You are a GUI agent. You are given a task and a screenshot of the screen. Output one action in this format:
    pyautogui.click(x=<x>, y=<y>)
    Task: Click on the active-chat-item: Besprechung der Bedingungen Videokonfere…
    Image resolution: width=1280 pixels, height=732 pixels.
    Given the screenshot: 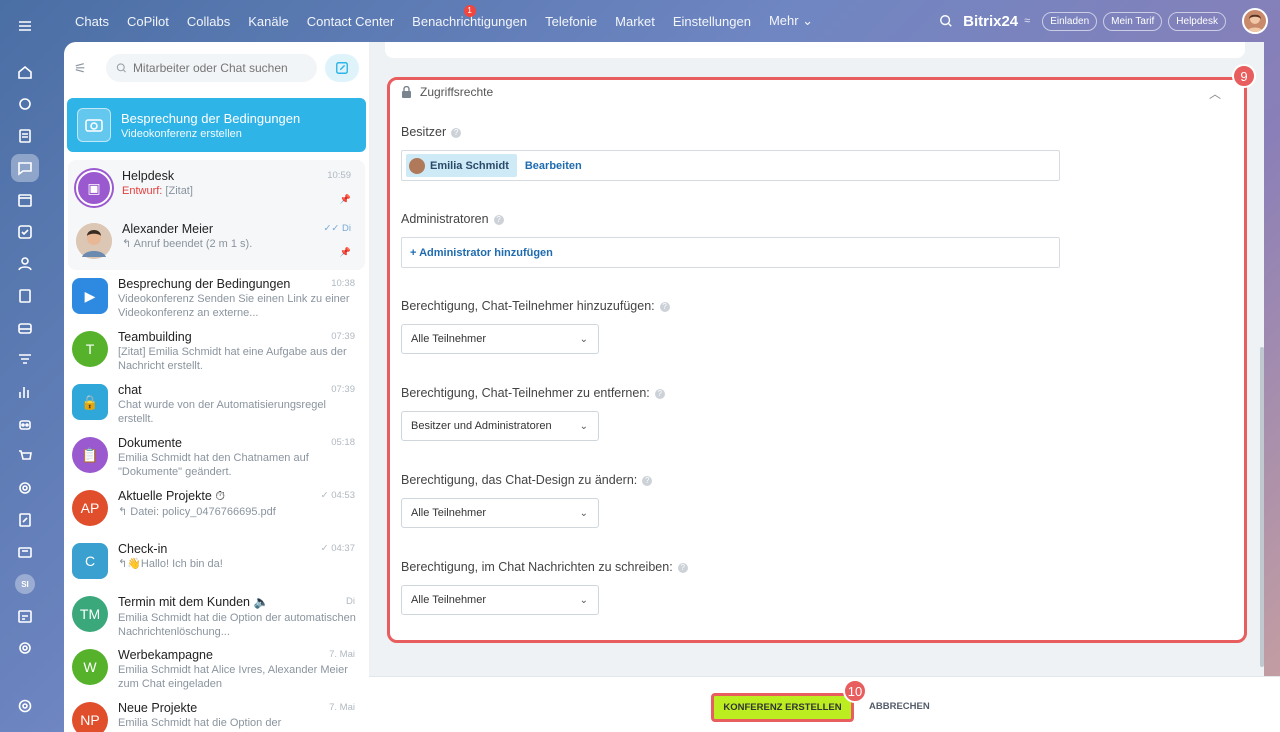 What is the action you would take?
    pyautogui.click(x=216, y=125)
    